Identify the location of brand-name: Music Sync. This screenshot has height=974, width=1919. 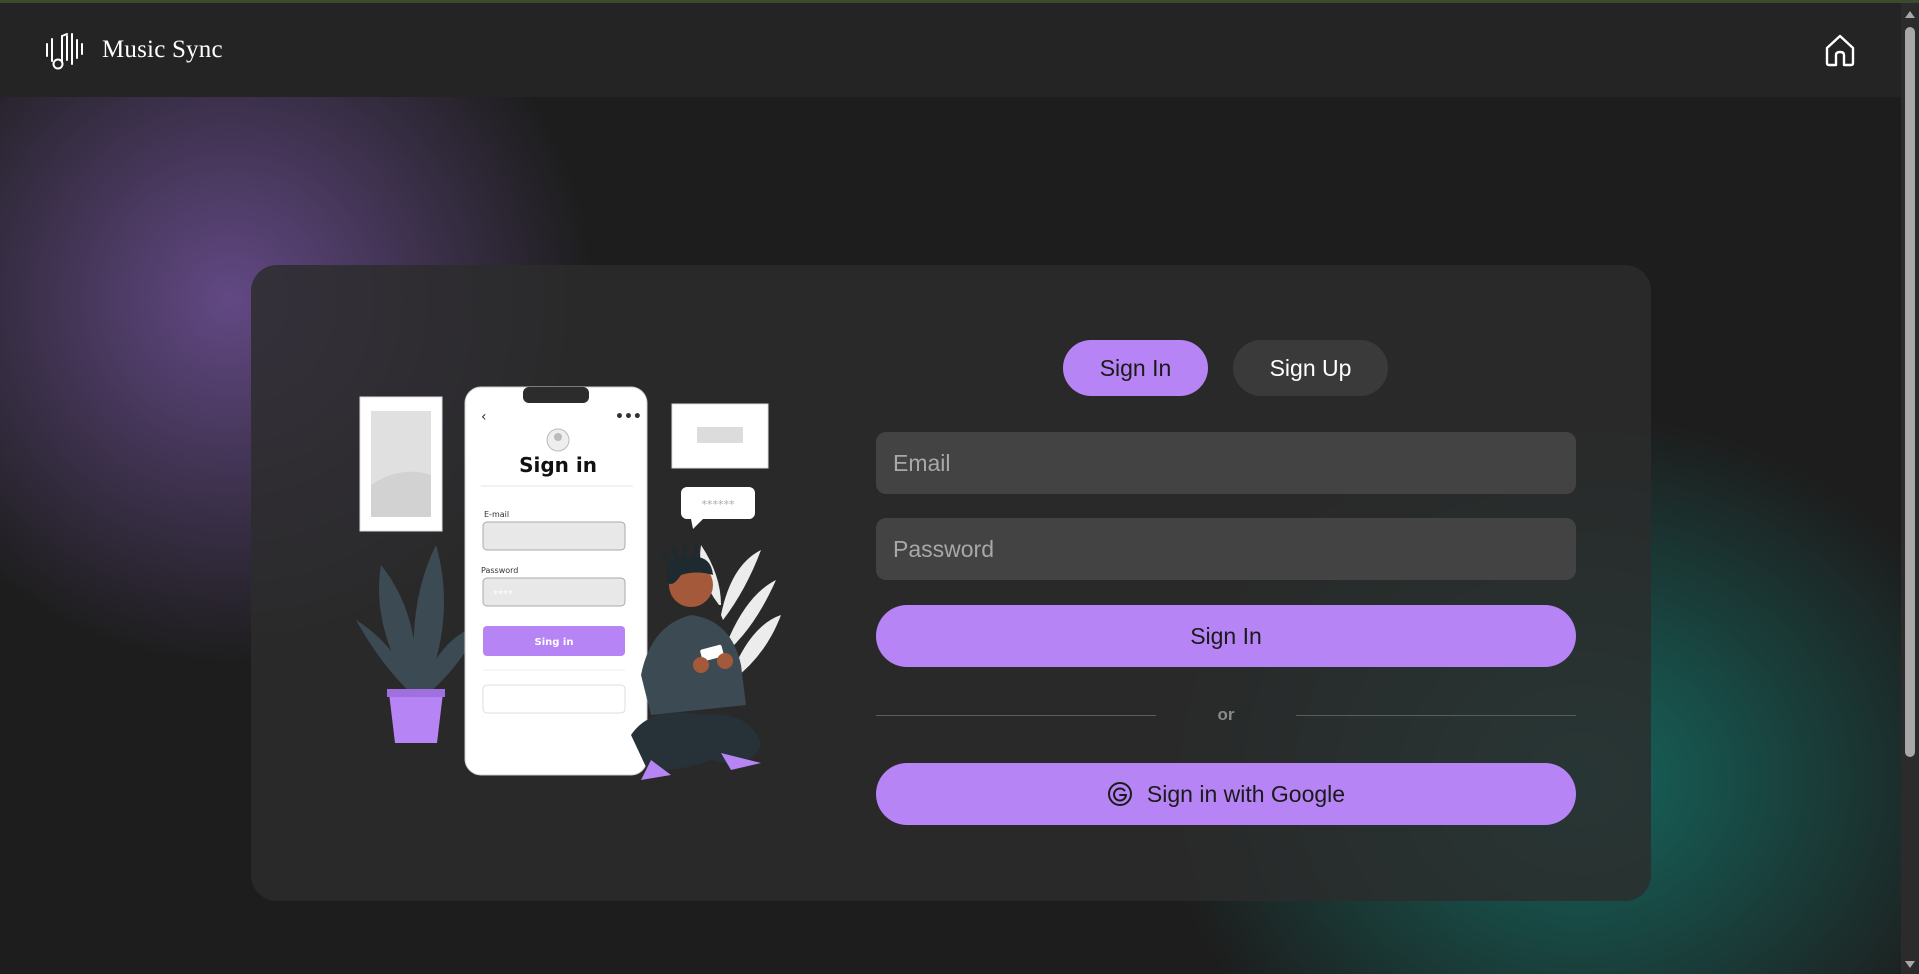
(162, 49).